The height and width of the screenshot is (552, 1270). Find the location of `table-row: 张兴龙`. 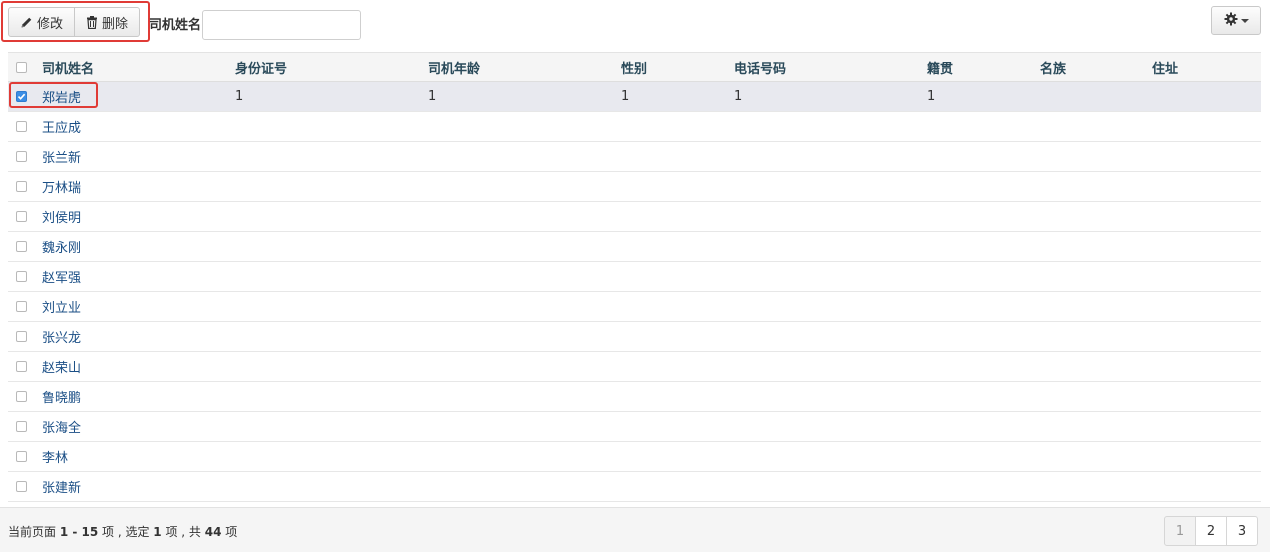

table-row: 张兴龙 is located at coordinates (634, 337).